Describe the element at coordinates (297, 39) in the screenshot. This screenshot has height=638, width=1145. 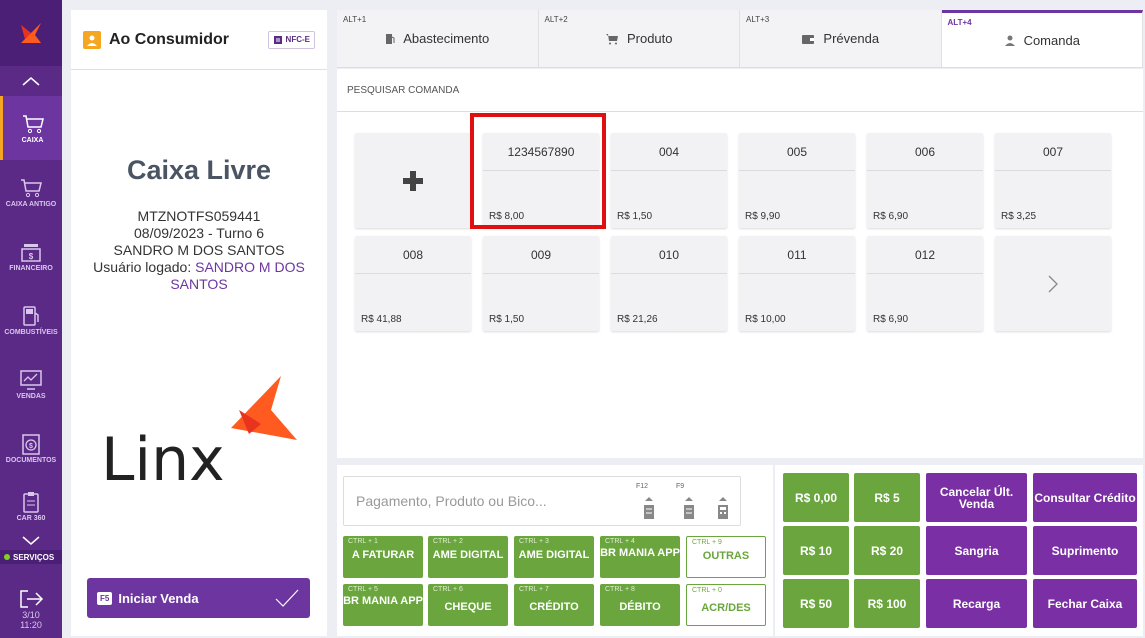
I see `doc-type-label: NFC-E` at that location.